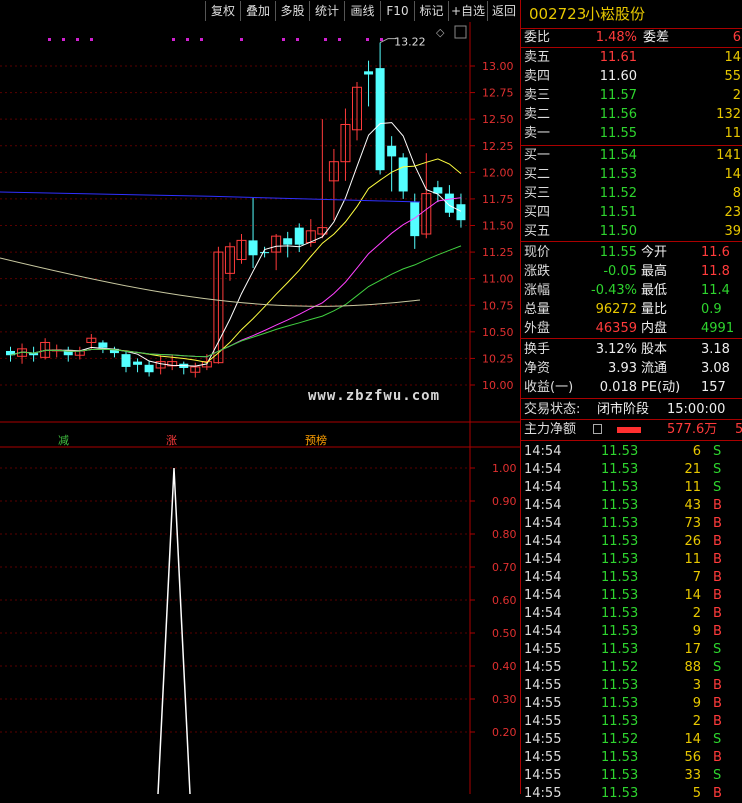  What do you see at coordinates (537, 349) in the screenshot?
I see `quote-label: 换手` at bounding box center [537, 349].